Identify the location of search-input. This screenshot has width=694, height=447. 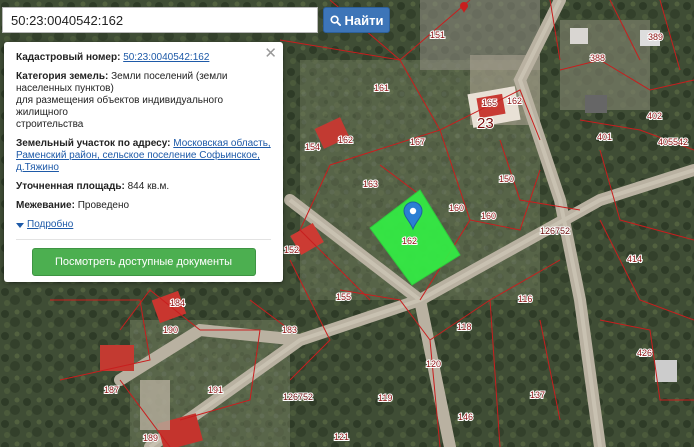
(160, 20).